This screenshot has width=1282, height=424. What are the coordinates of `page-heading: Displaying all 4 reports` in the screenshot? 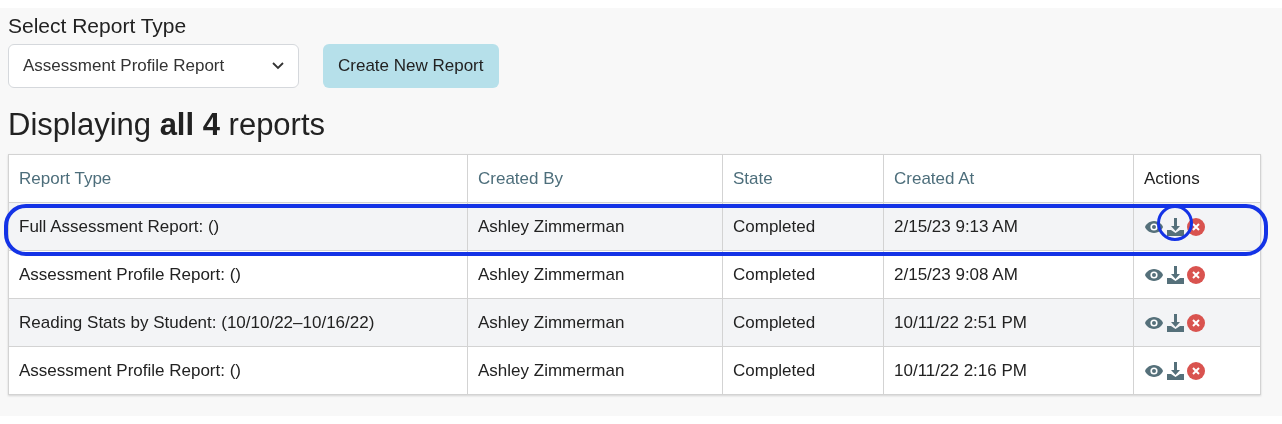 It's located at (167, 125).